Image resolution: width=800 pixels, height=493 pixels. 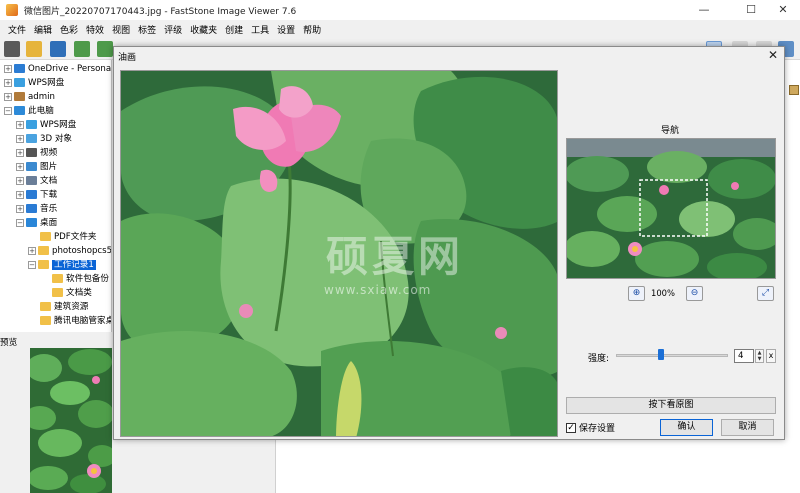 What do you see at coordinates (127, 58) in the screenshot?
I see `dialog-title: 油画` at bounding box center [127, 58].